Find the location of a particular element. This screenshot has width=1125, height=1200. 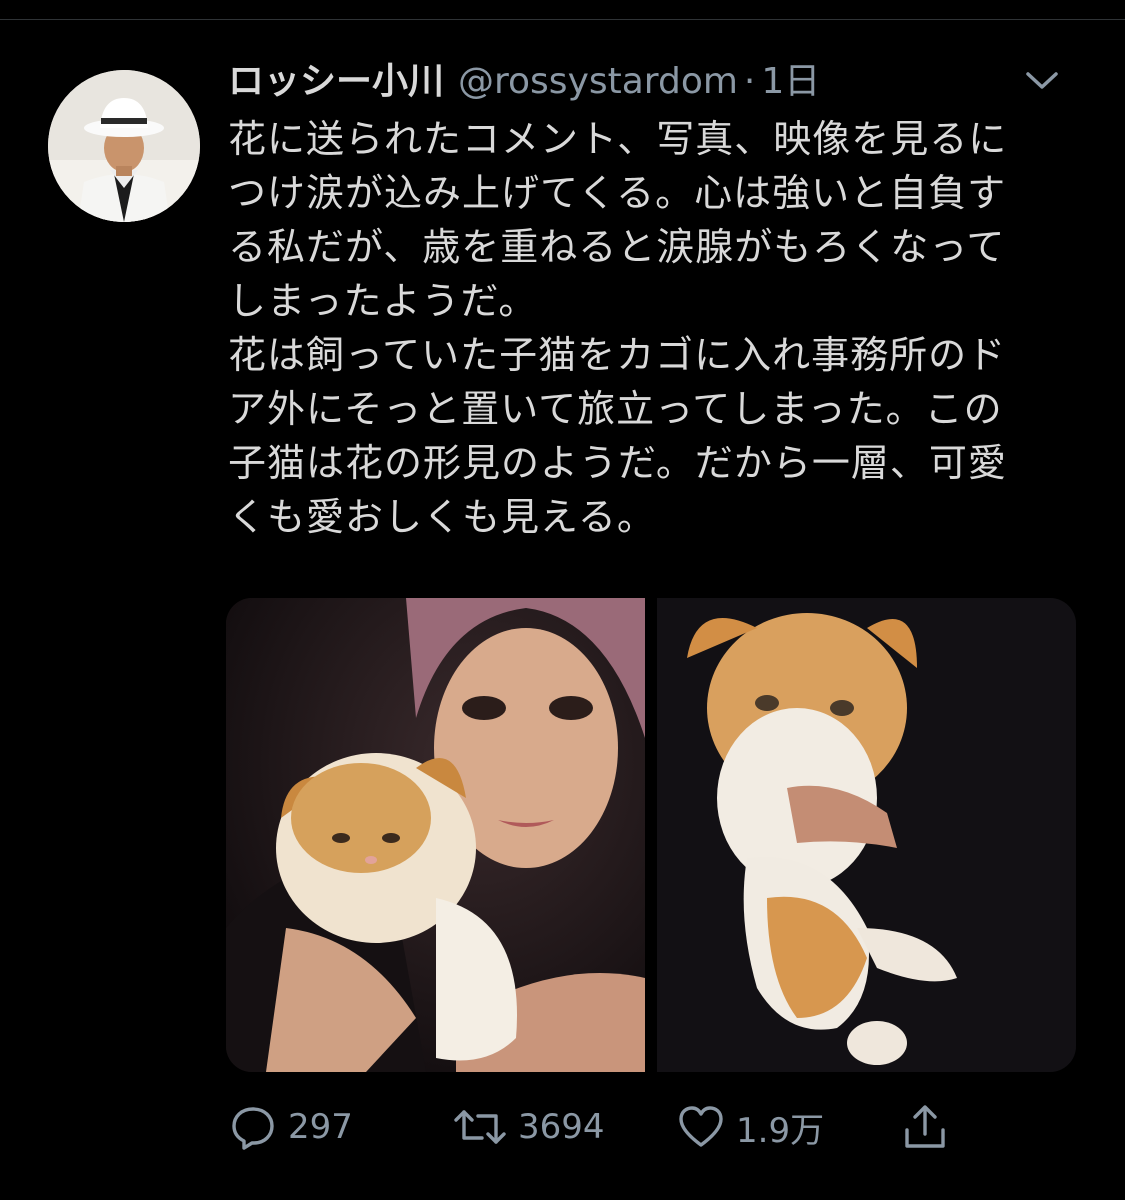

more-menu-button is located at coordinates (1042, 80).